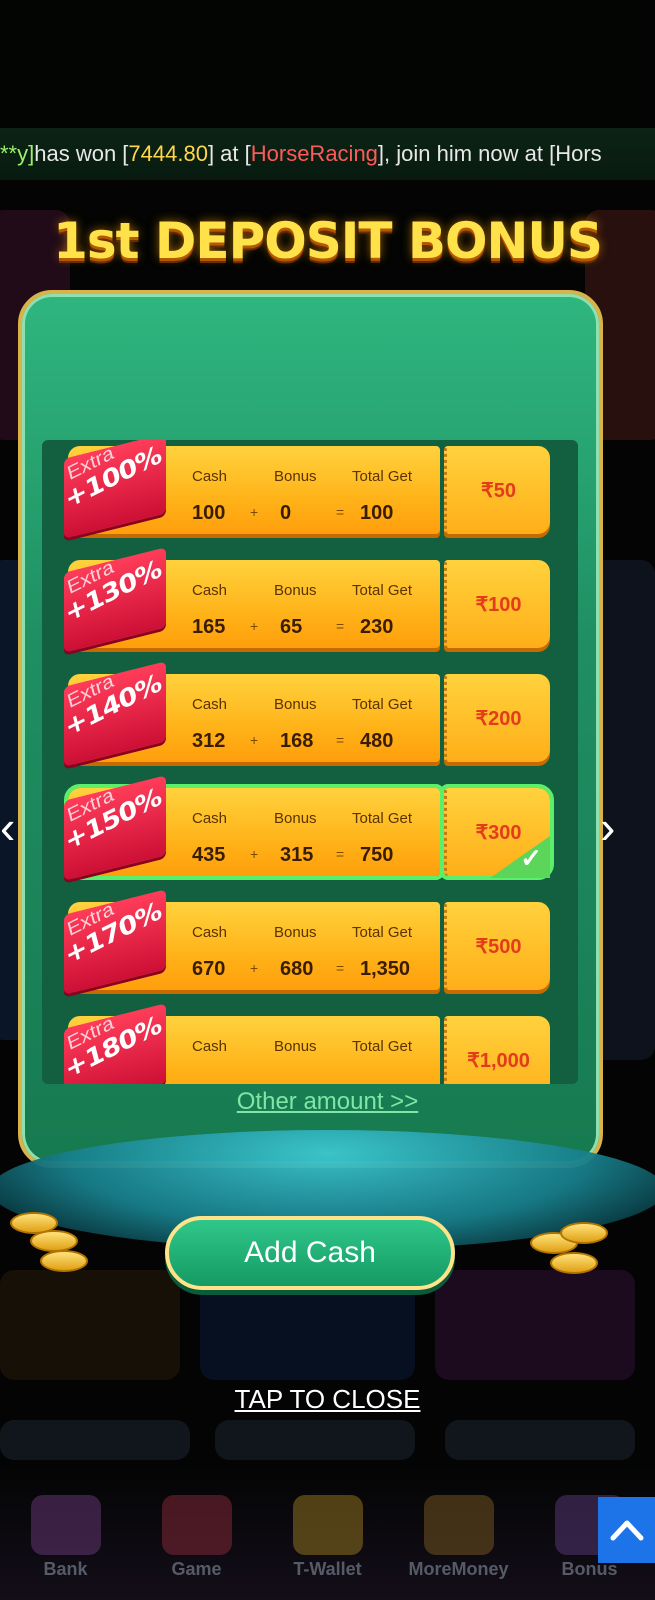 The height and width of the screenshot is (1600, 655). What do you see at coordinates (305, 612) in the screenshot?
I see `bonus-breakdown: Cash Bonus Total Get 165 +65 = 230` at bounding box center [305, 612].